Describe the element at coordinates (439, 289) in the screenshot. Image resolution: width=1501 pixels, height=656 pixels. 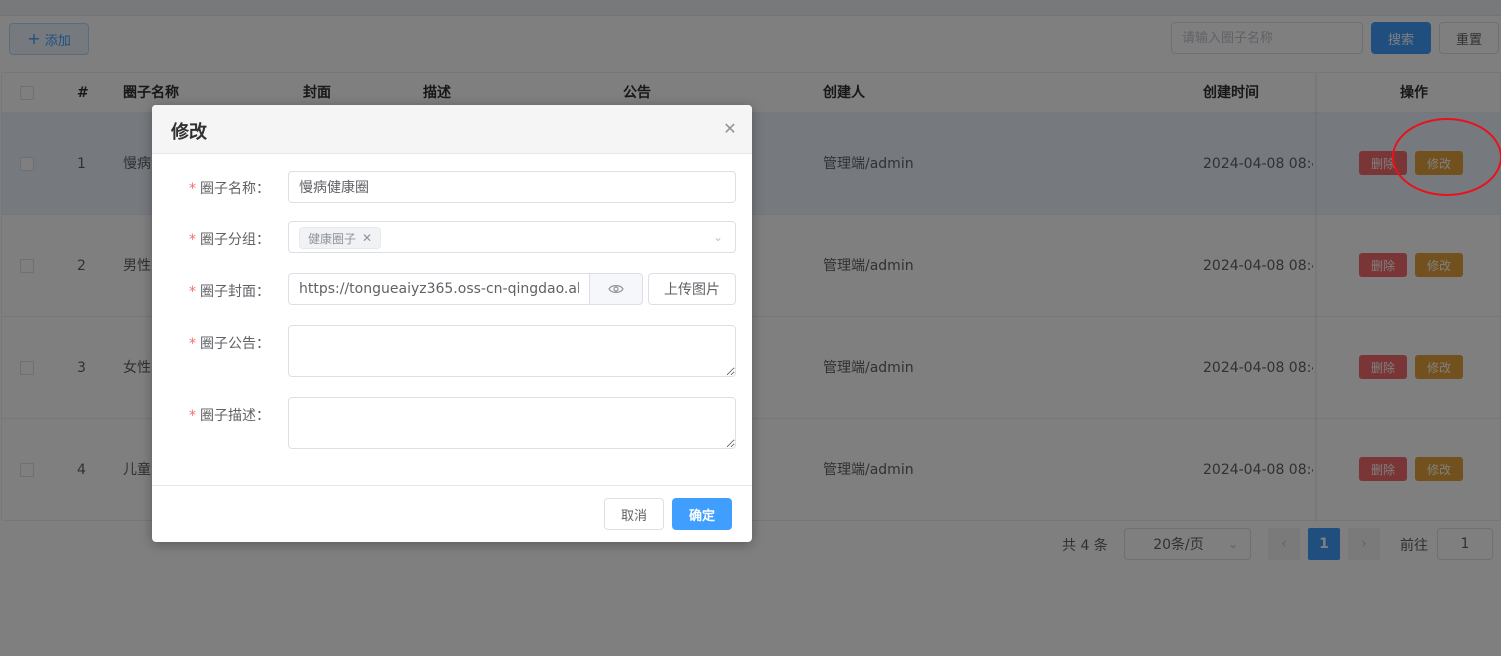
I see `cover-url-input` at that location.